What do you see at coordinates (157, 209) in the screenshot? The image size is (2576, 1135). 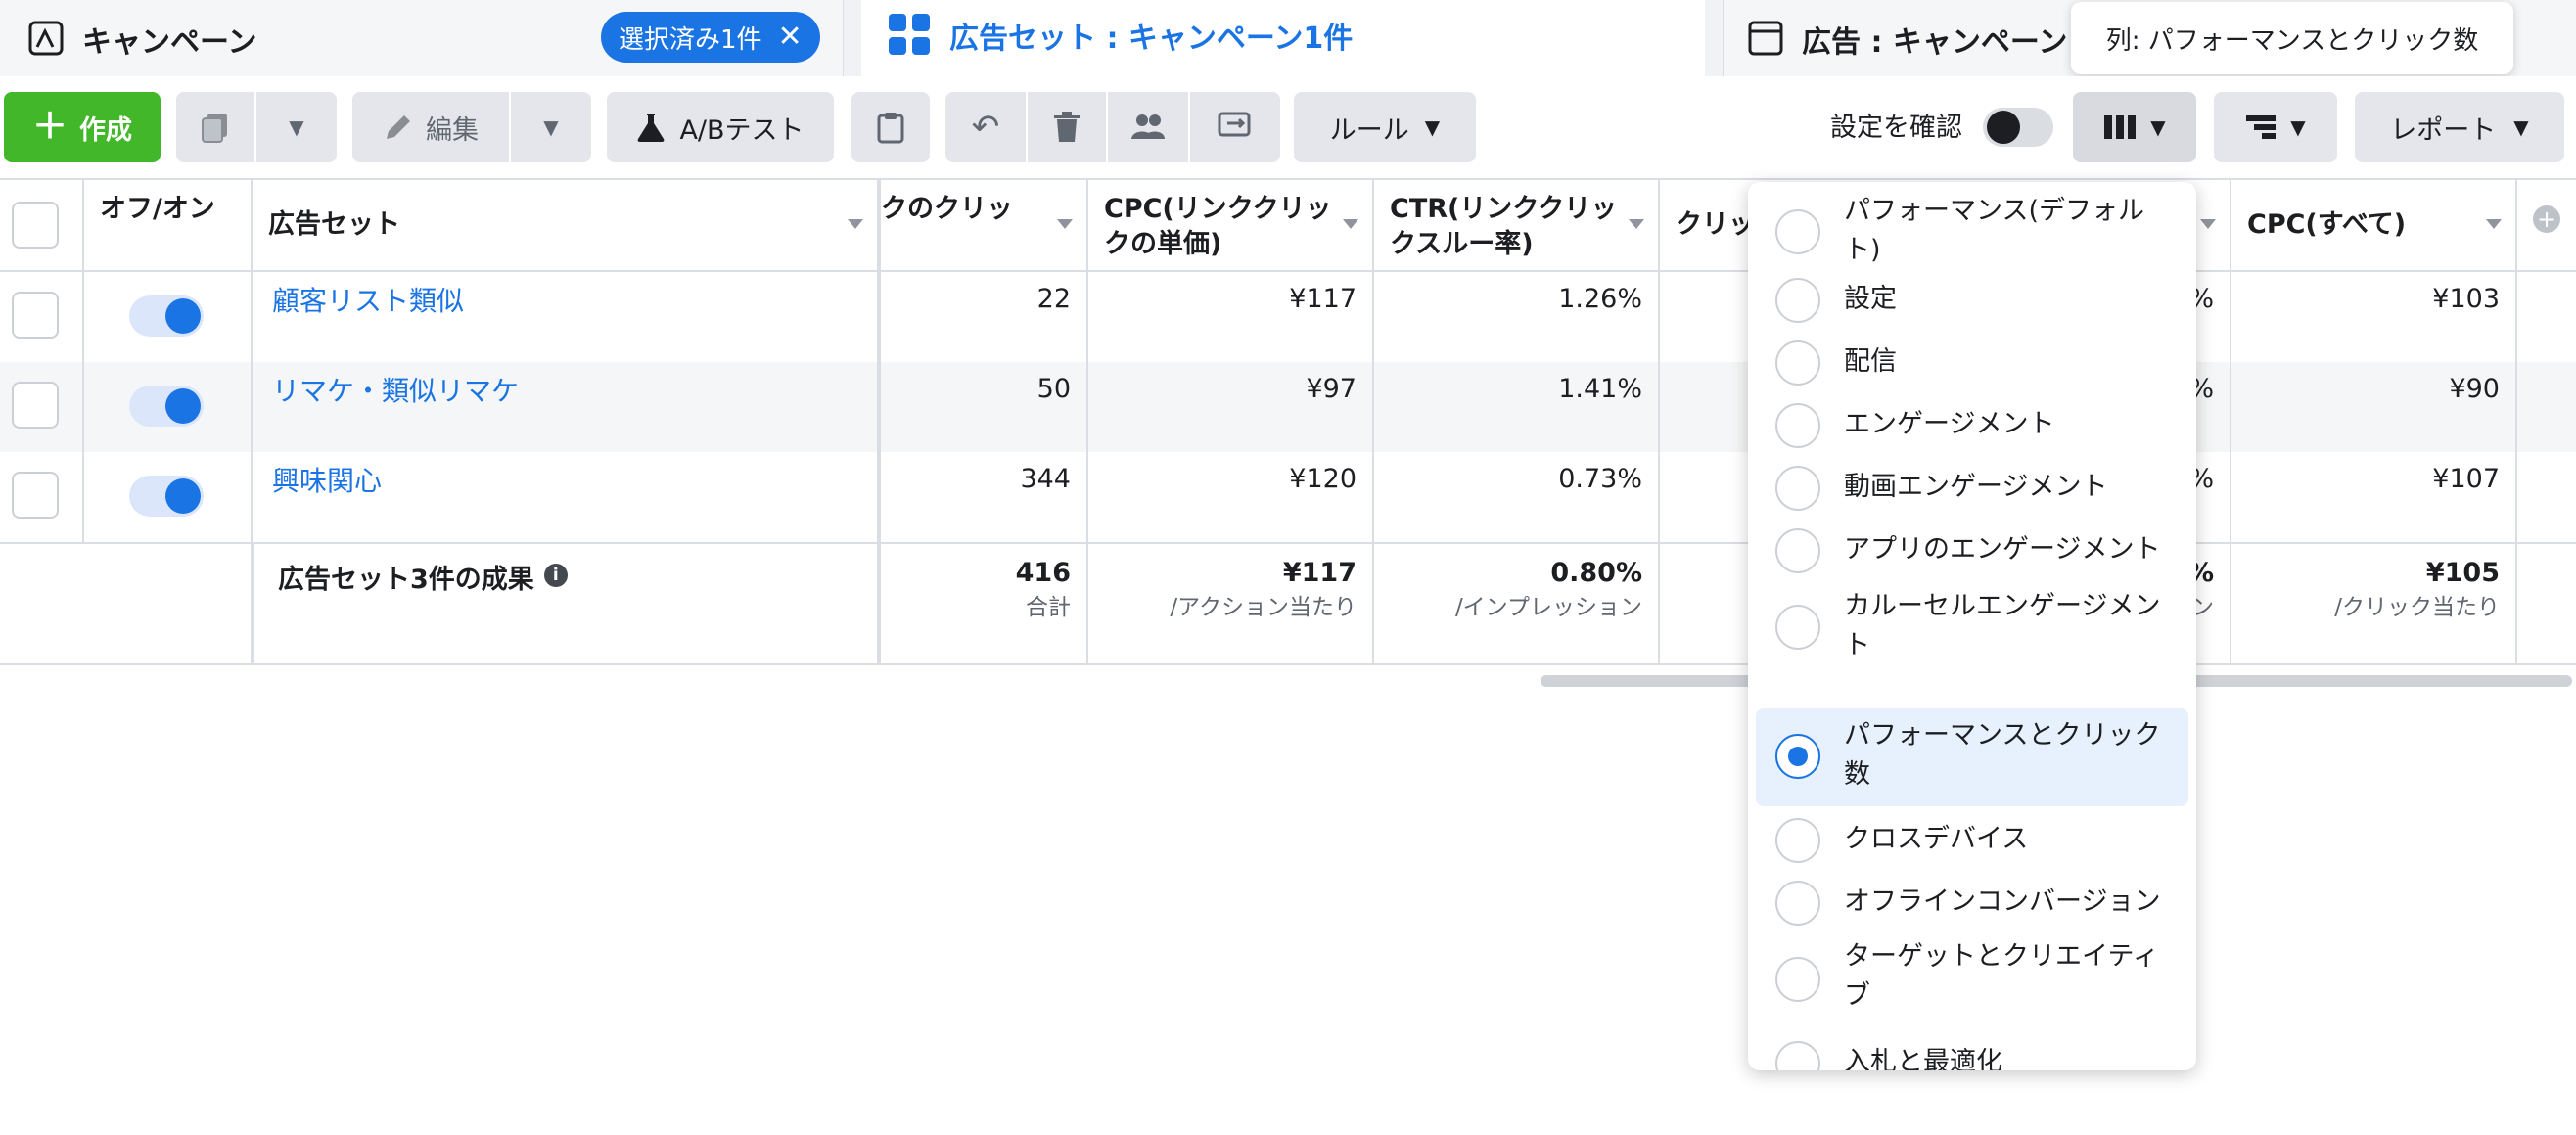 I see `header-toggle-label: オフ/オン` at bounding box center [157, 209].